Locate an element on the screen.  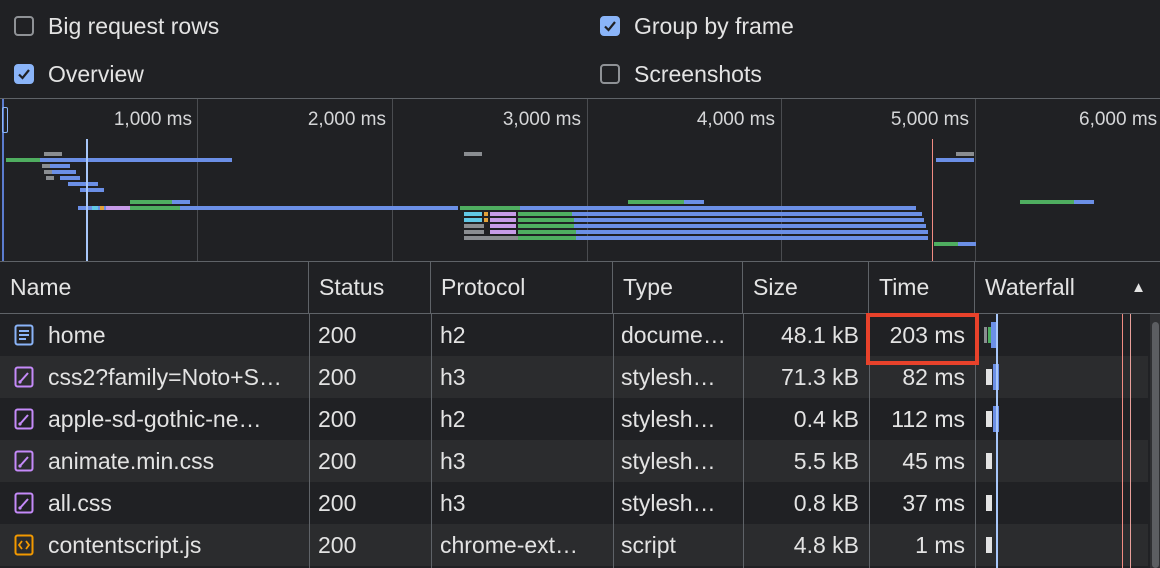
column-header-time: Time is located at coordinates (922, 288).